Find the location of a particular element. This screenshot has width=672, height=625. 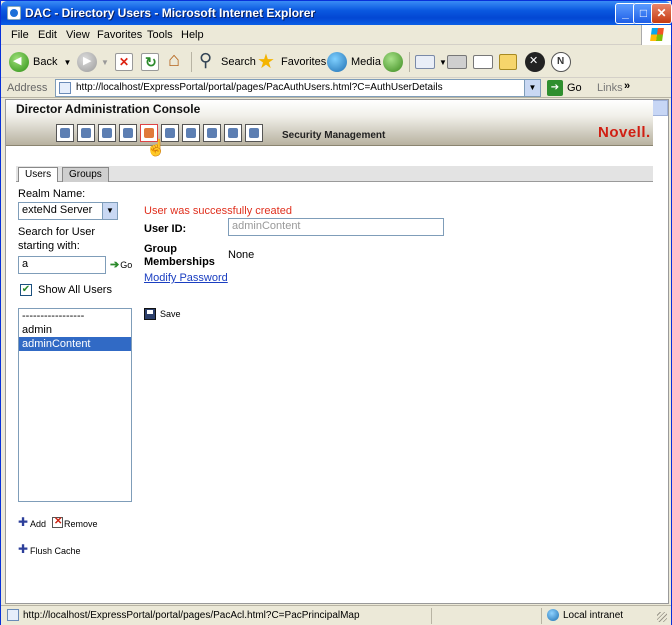

save-button: Save is located at coordinates (162, 314).